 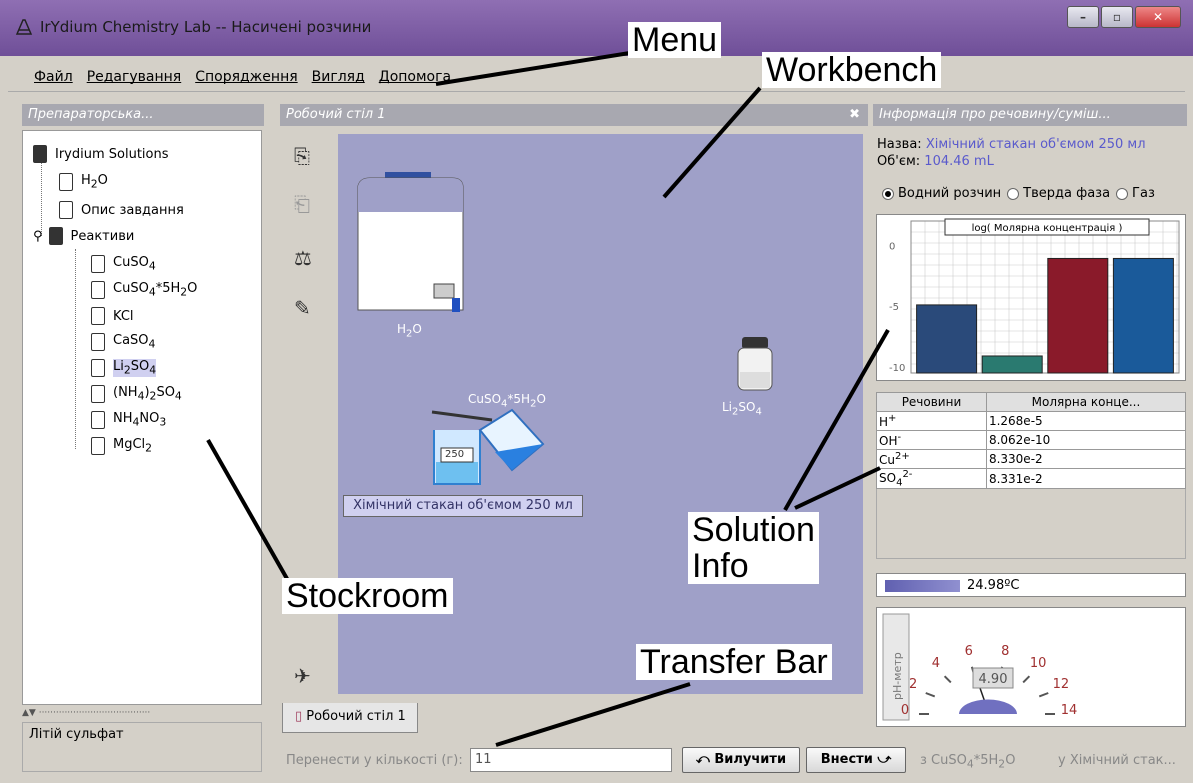 I want to click on copy-icon: ⎘, so click(x=307, y=156).